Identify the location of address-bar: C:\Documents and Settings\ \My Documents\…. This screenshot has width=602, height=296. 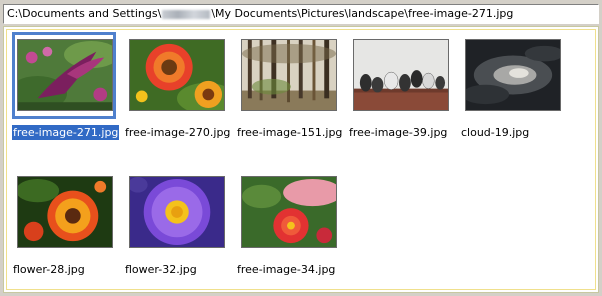
(301, 14).